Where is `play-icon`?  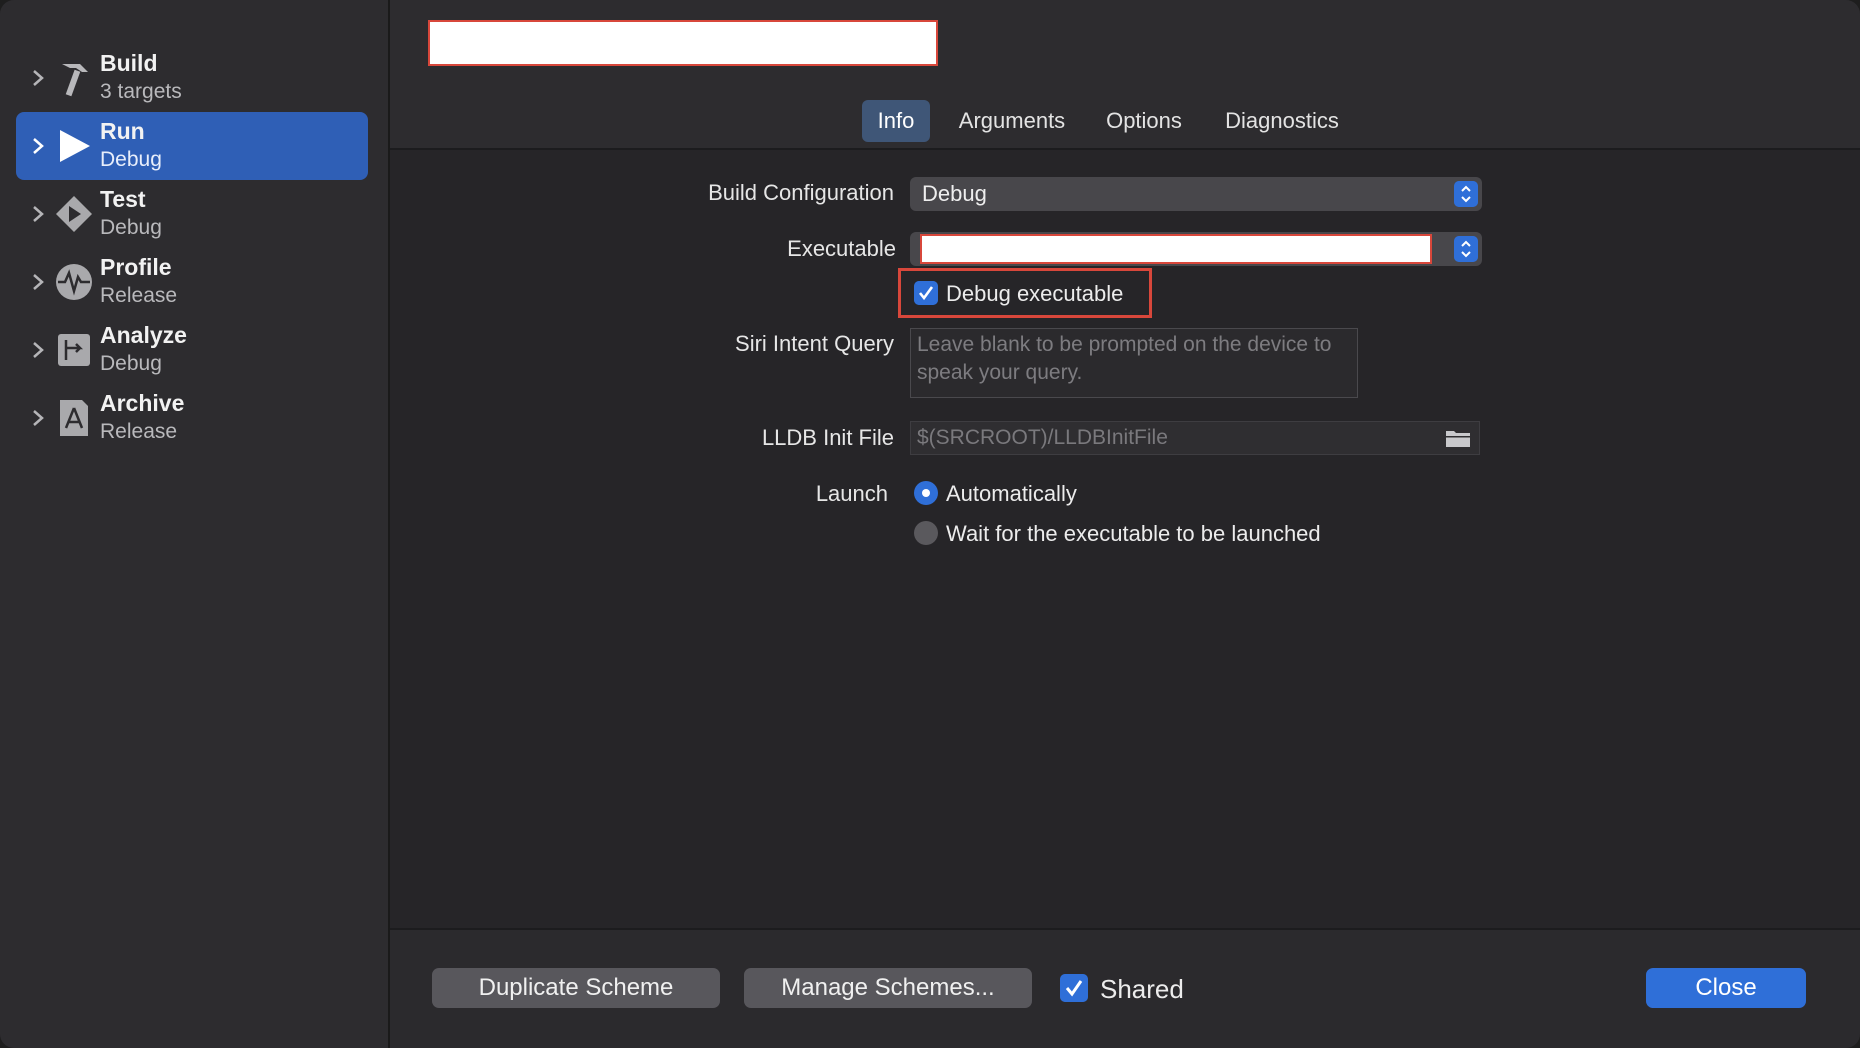
play-icon is located at coordinates (75, 146).